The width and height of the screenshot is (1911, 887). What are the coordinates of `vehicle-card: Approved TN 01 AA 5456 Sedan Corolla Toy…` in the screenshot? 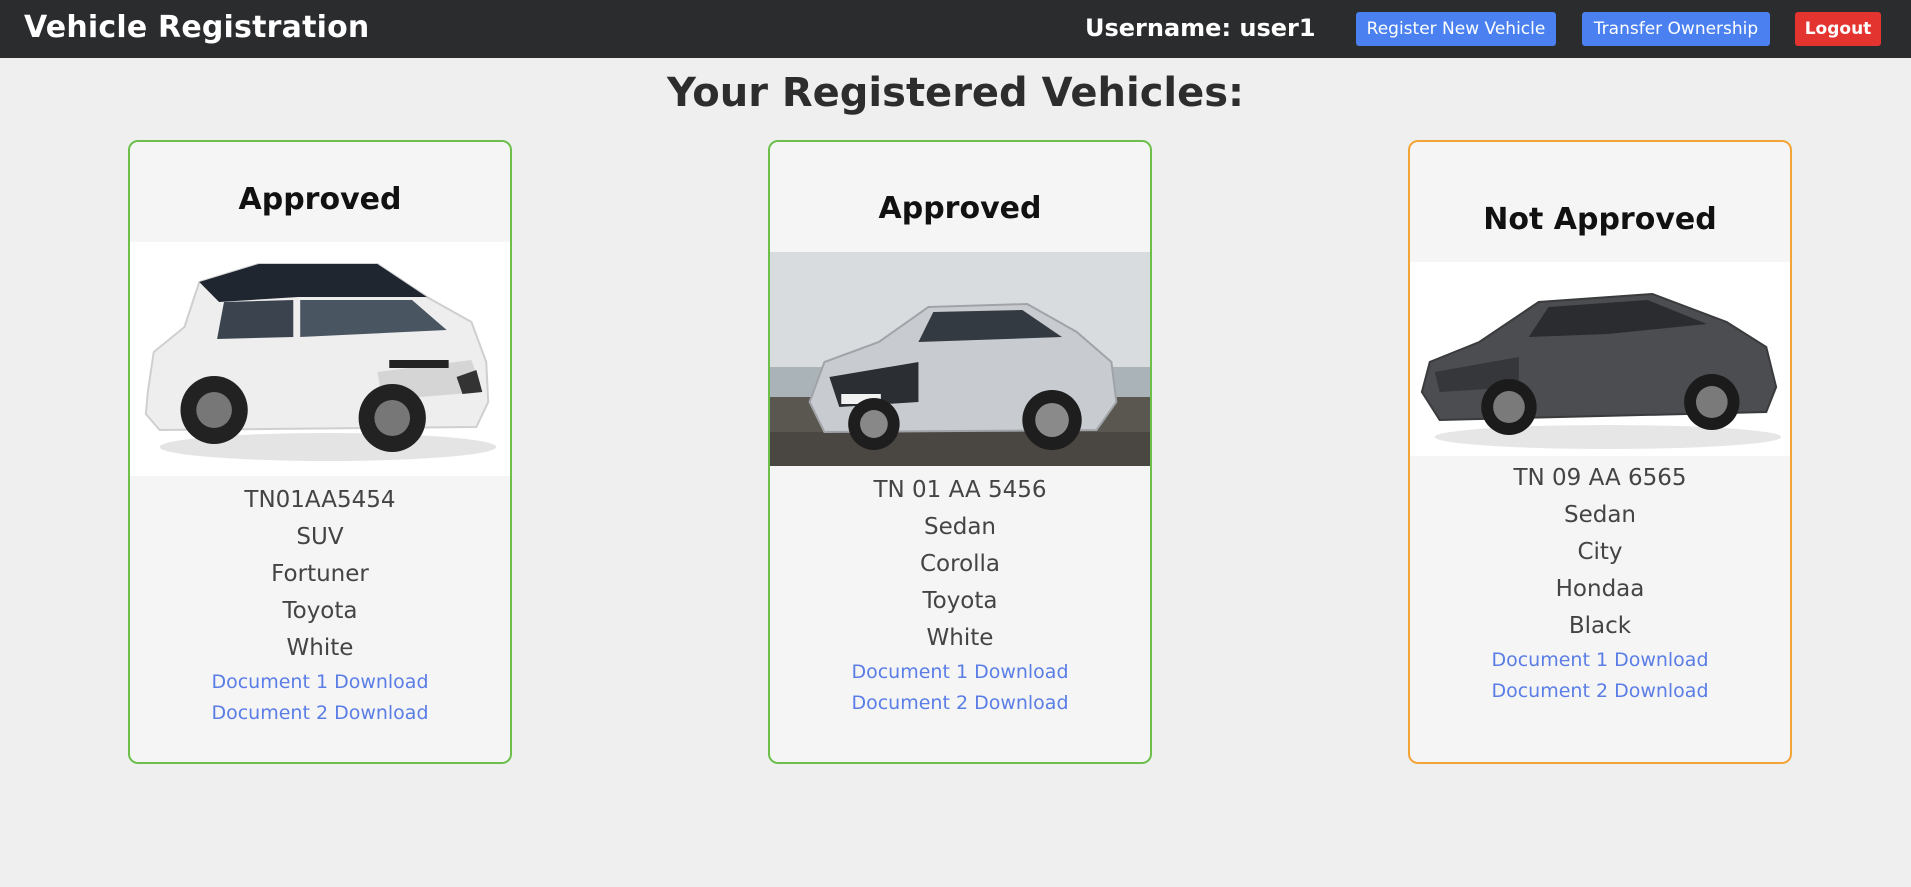 It's located at (960, 452).